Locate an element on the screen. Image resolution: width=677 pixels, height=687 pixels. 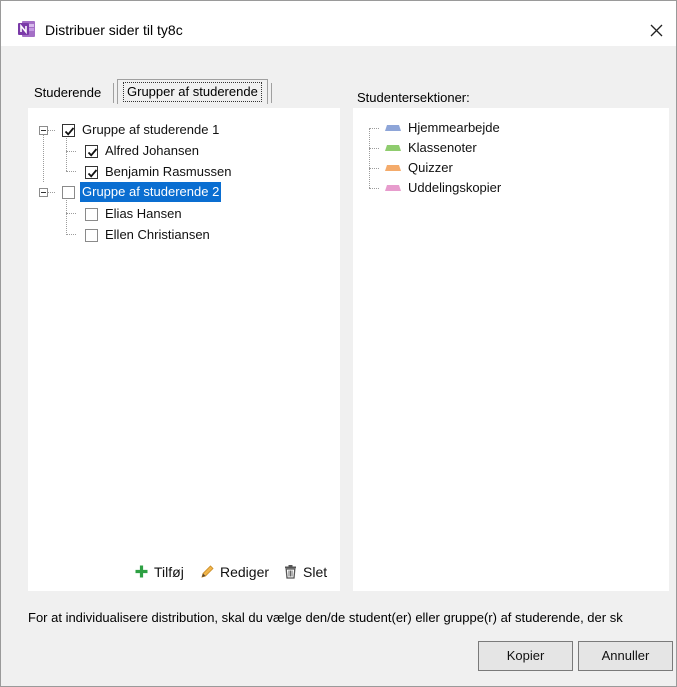
member-label: Benjamin Rasmussen is located at coordinates (168, 171).